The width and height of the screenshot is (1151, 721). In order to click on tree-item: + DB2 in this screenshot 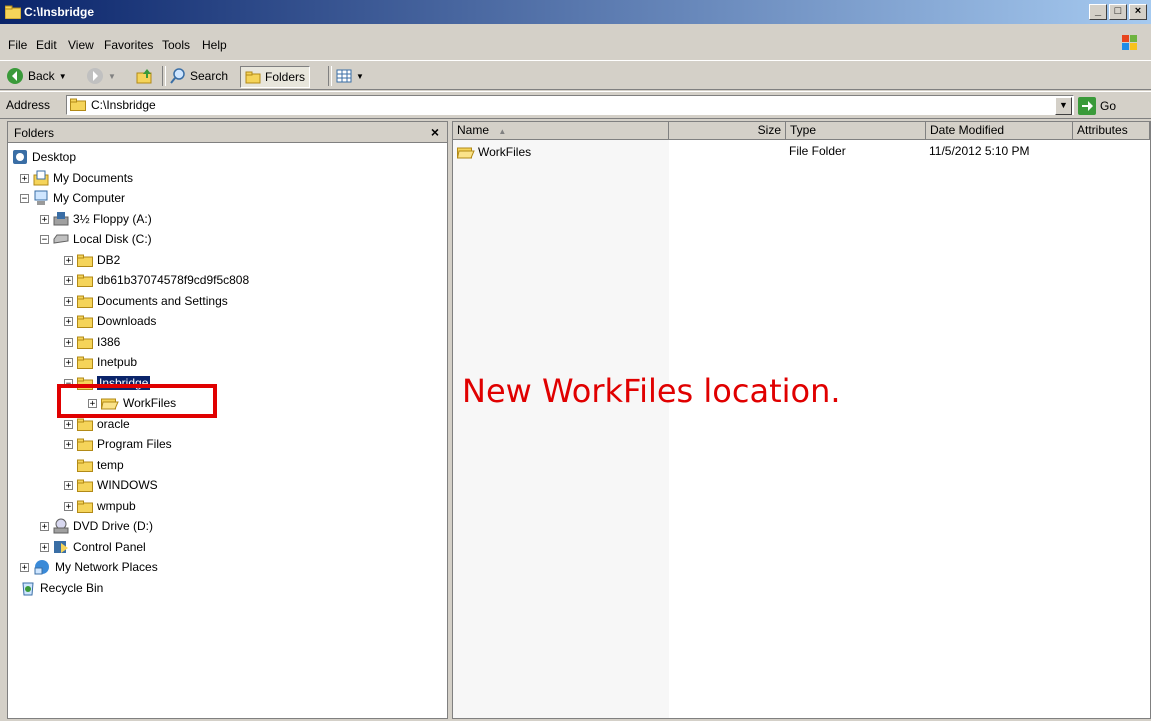, I will do `click(92, 260)`.